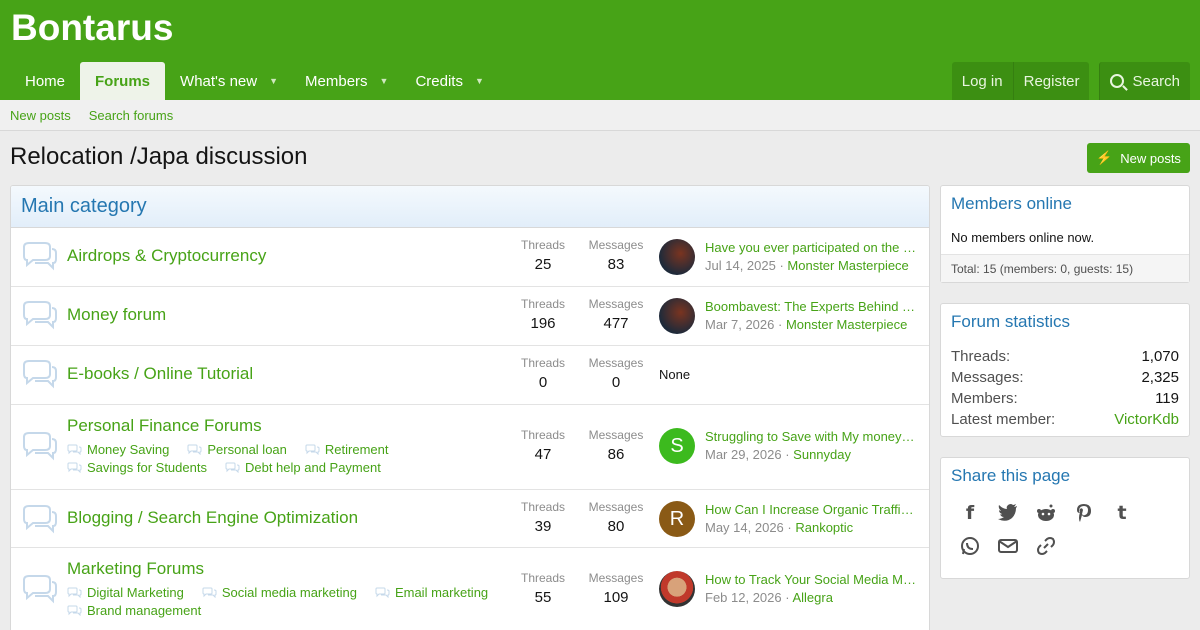 The image size is (1200, 630). What do you see at coordinates (543, 597) in the screenshot?
I see `threads-count: 55` at bounding box center [543, 597].